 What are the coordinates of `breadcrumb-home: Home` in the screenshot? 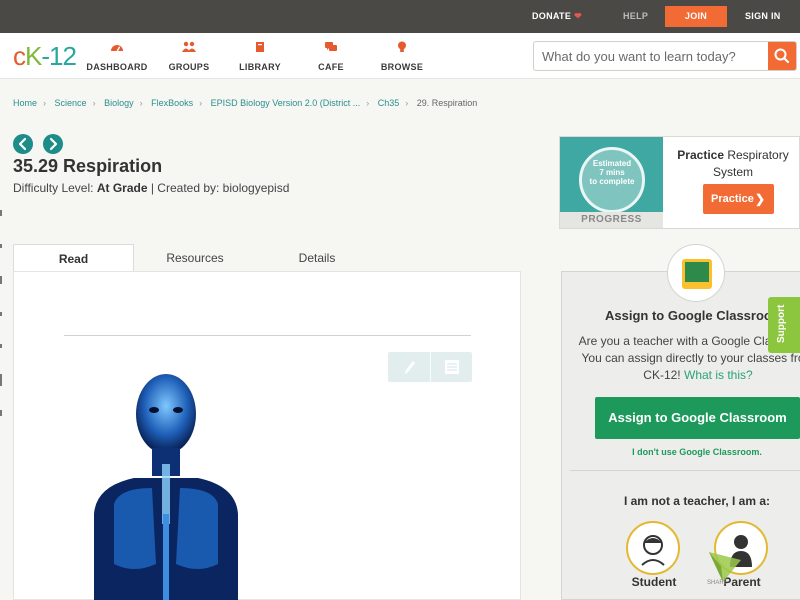 It's located at (25, 103).